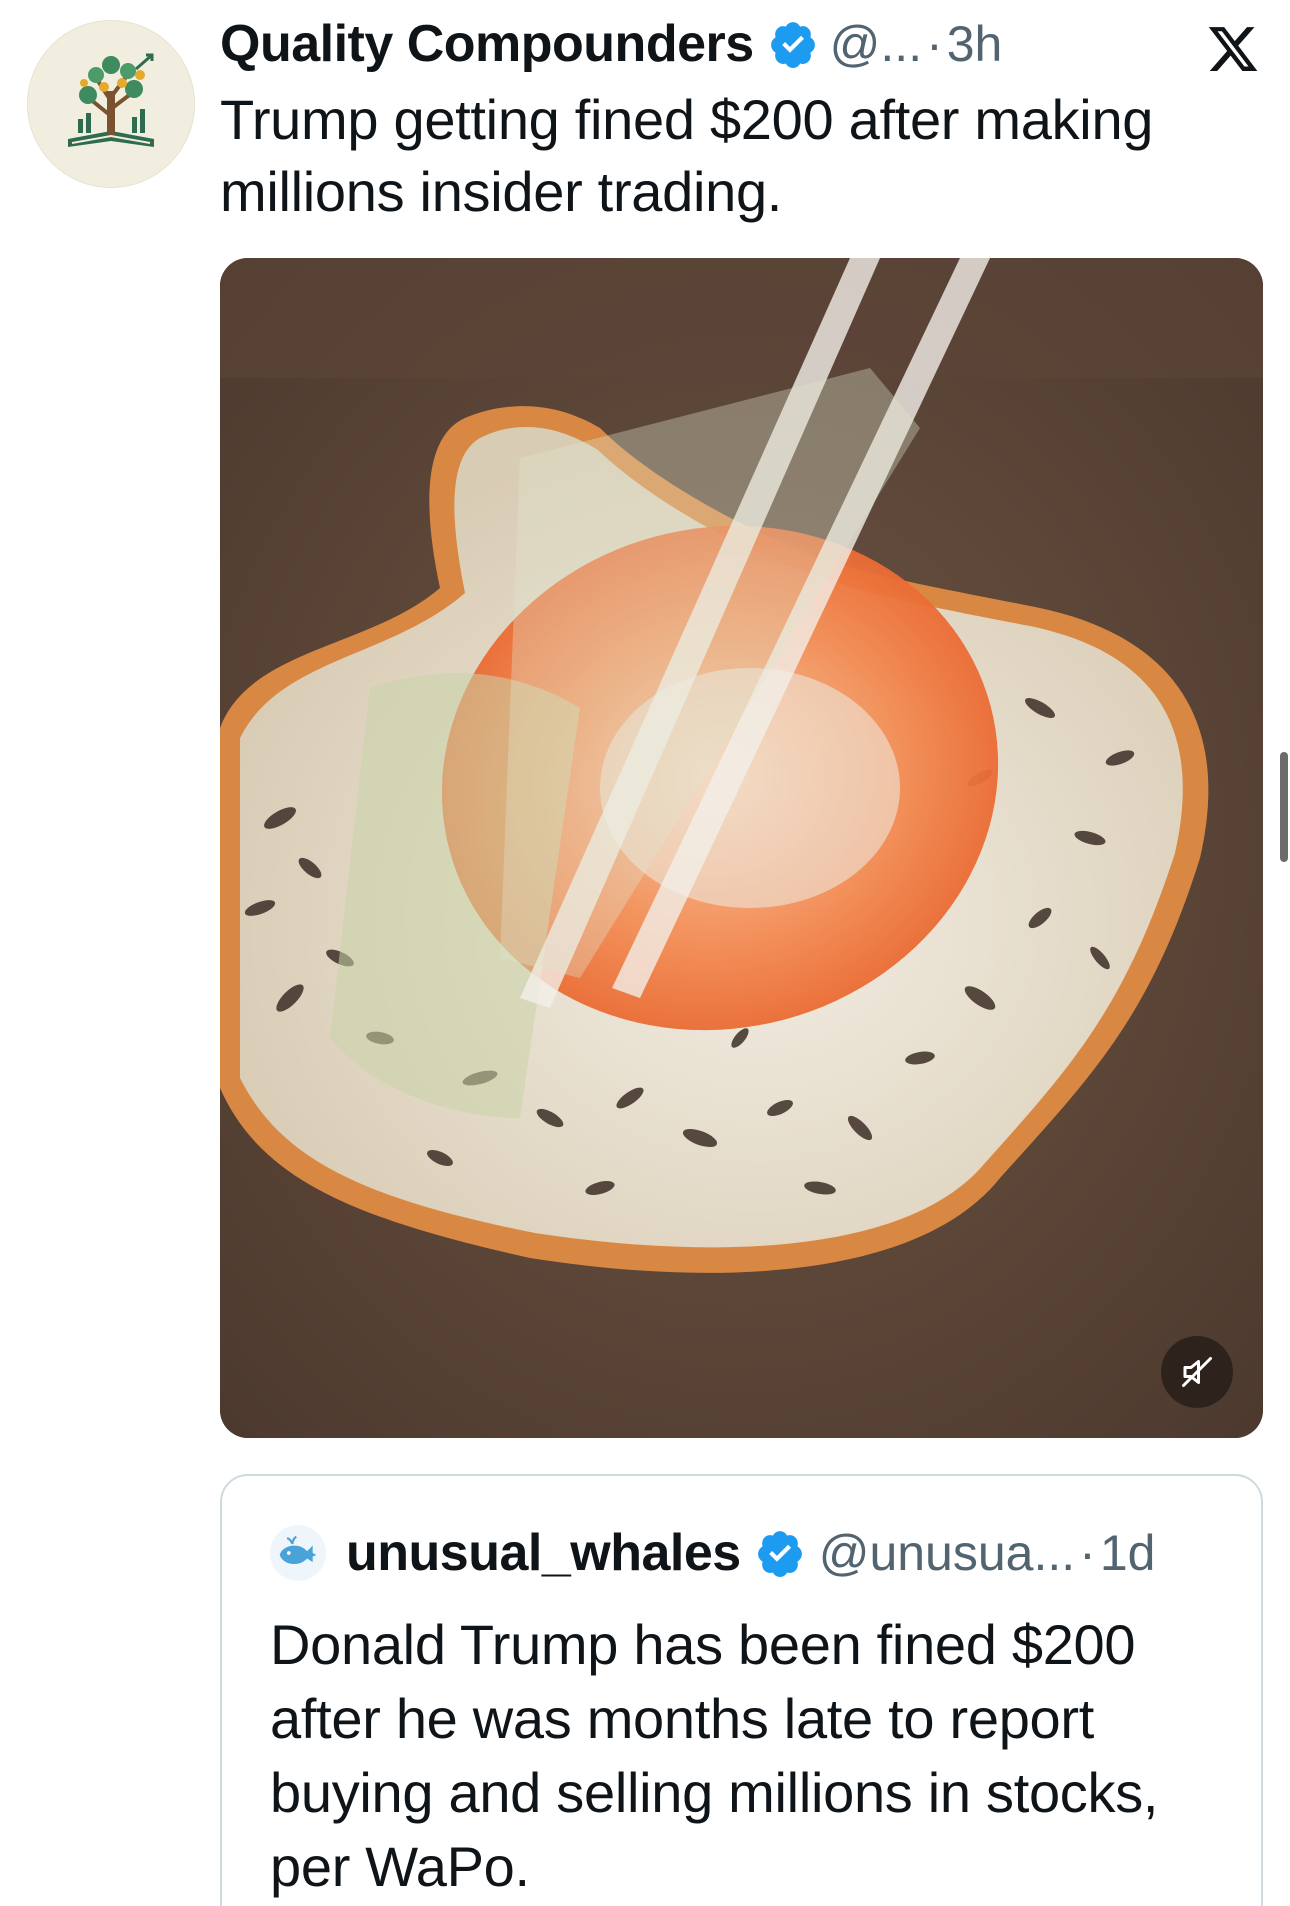 The width and height of the screenshot is (1290, 1906). I want to click on quoted-avatar, so click(298, 1553).